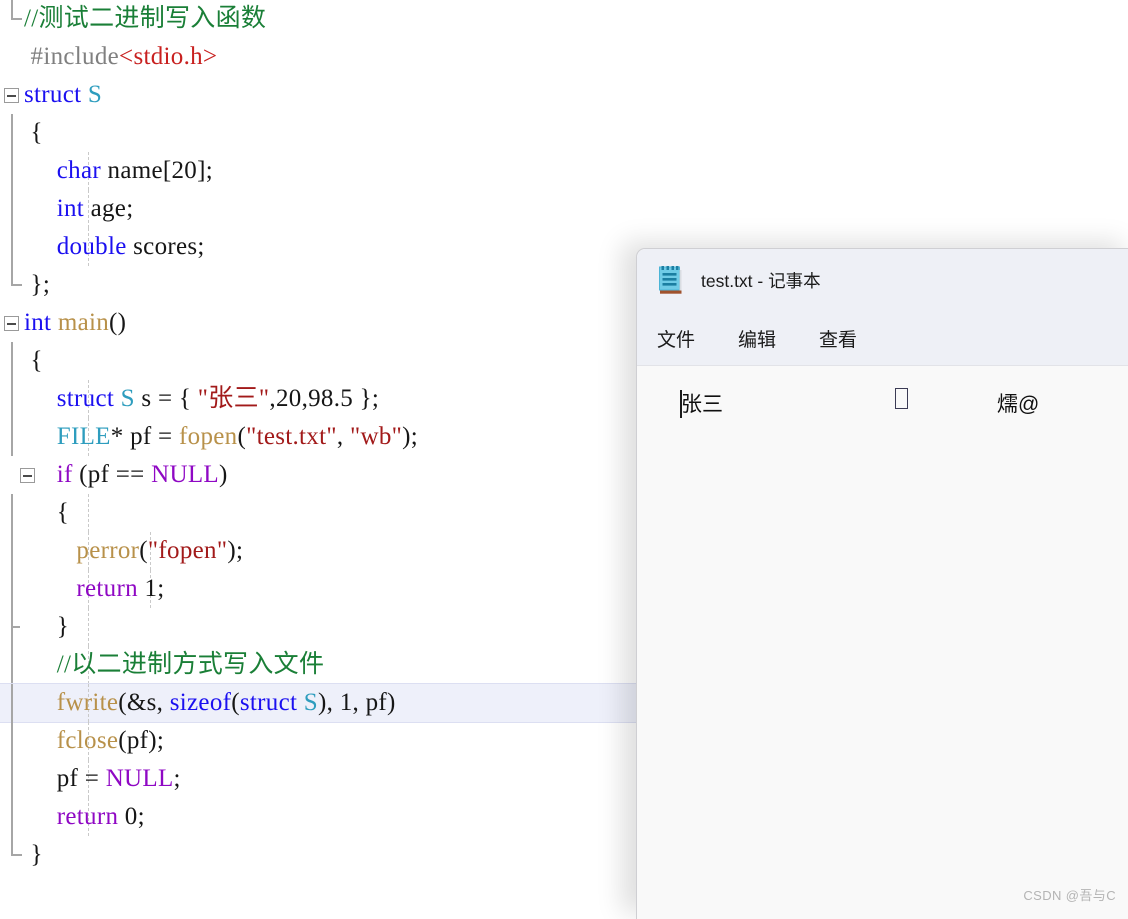 The image size is (1128, 919). Describe the element at coordinates (564, 209) in the screenshot. I see `code-line: int age;` at that location.